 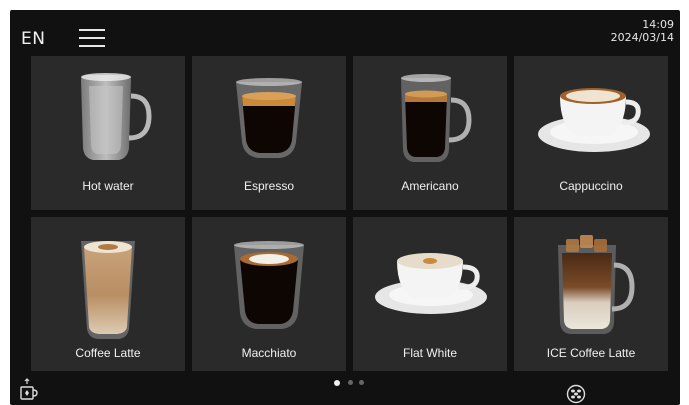 I want to click on hamburger-menu-icon, so click(x=92, y=38).